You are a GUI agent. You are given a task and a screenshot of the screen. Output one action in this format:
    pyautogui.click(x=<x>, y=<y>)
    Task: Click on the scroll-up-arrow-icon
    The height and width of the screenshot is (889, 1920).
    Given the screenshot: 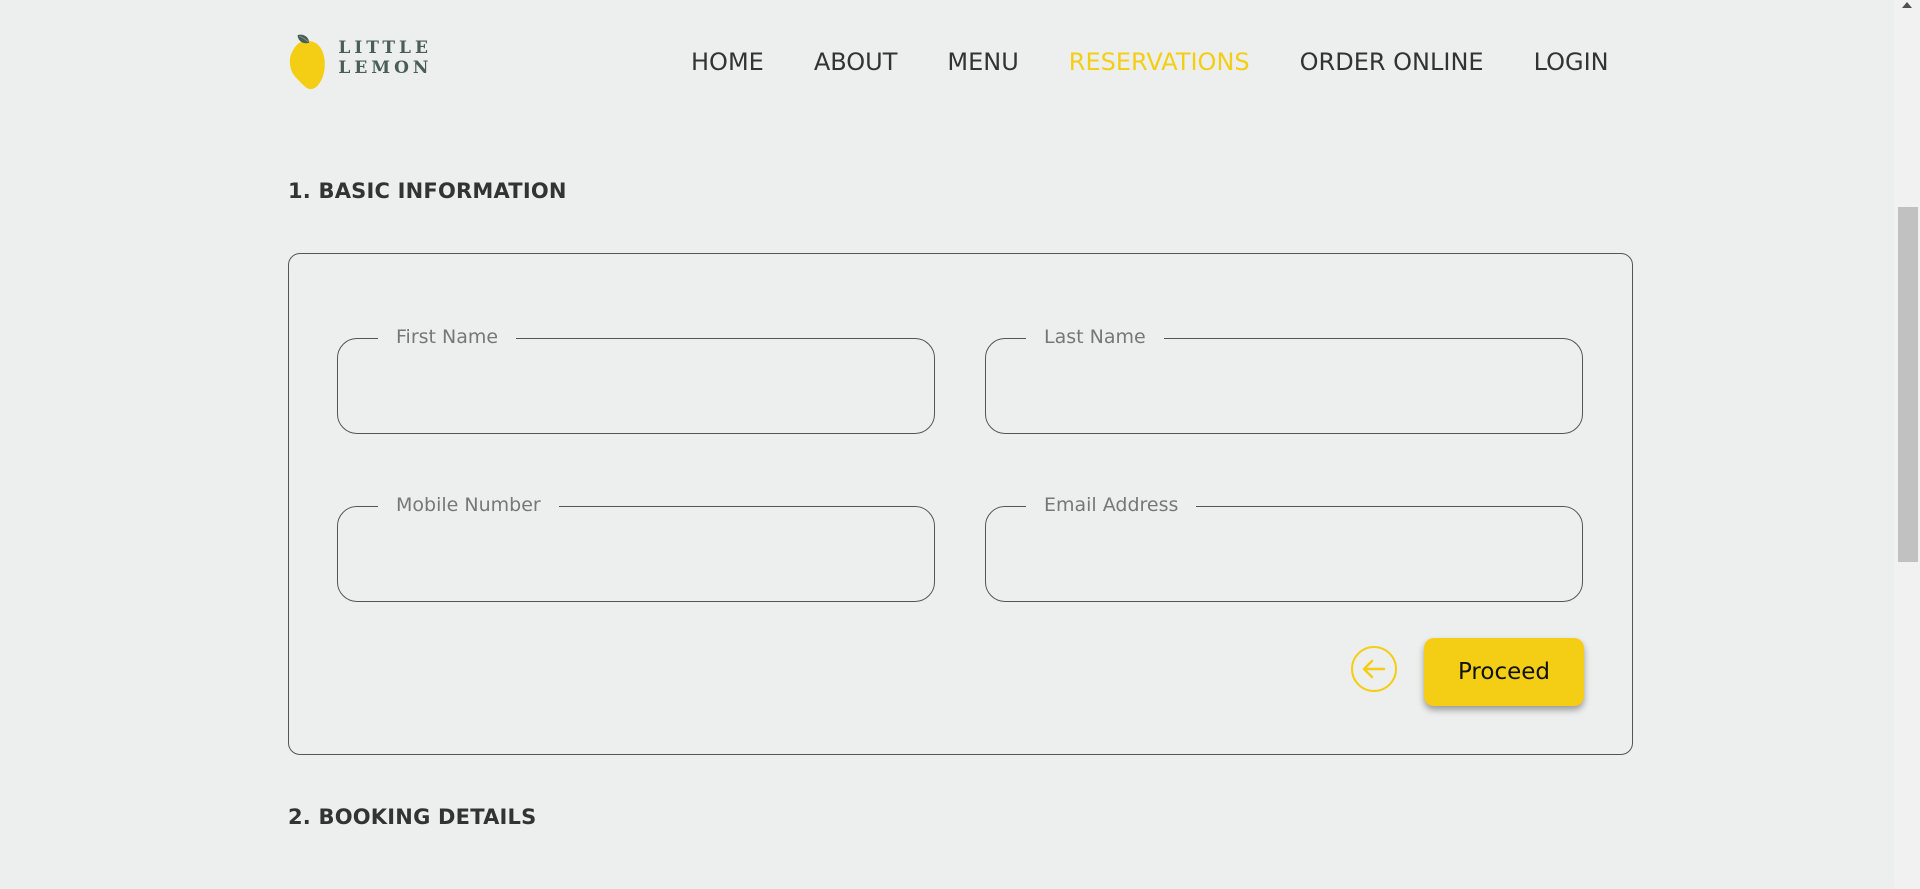 What is the action you would take?
    pyautogui.click(x=1907, y=5)
    